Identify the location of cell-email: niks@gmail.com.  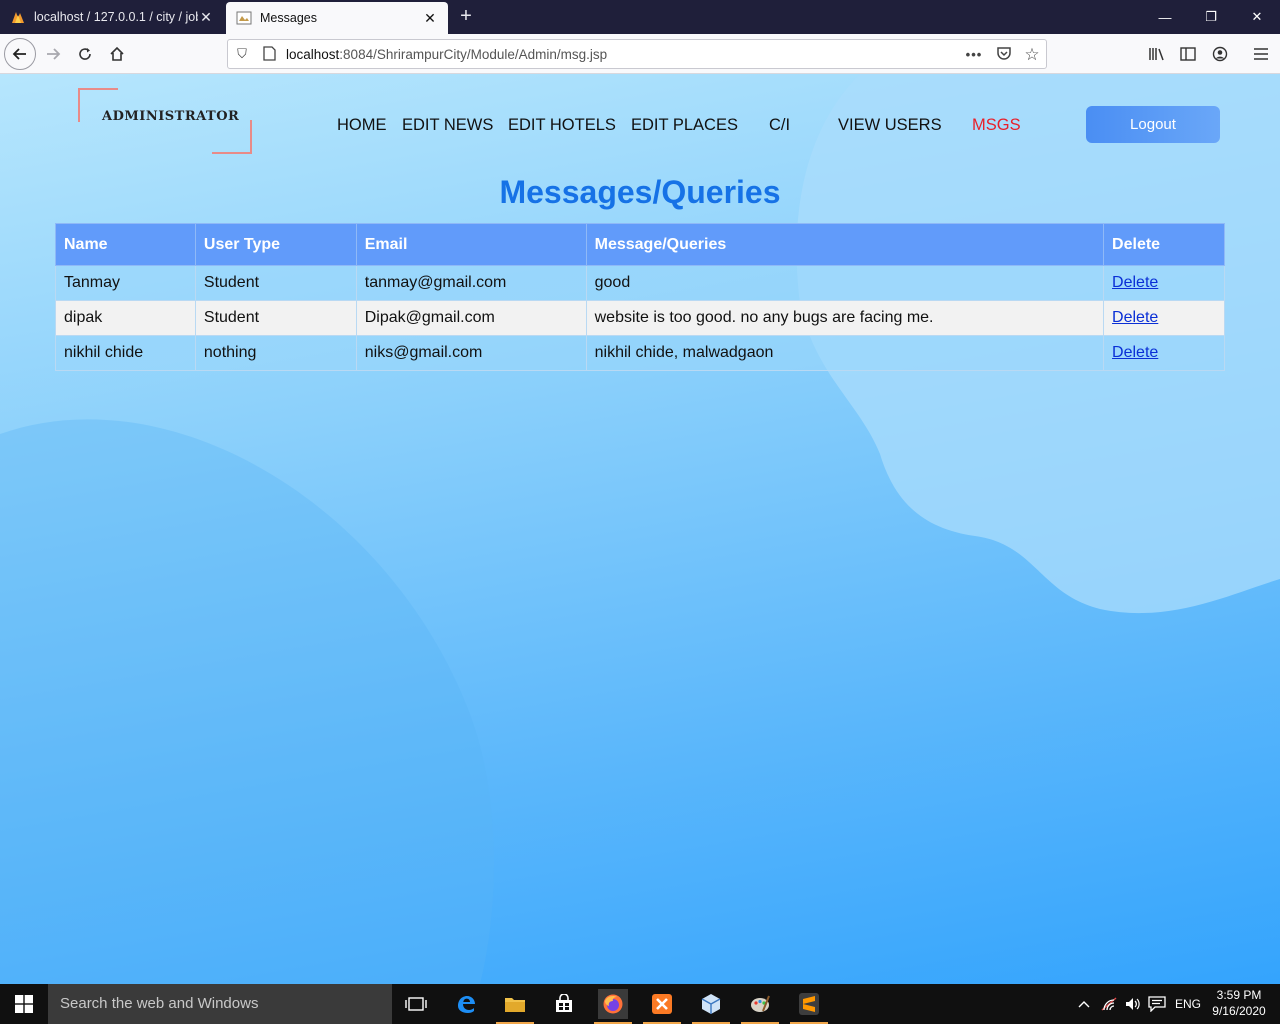
(471, 353).